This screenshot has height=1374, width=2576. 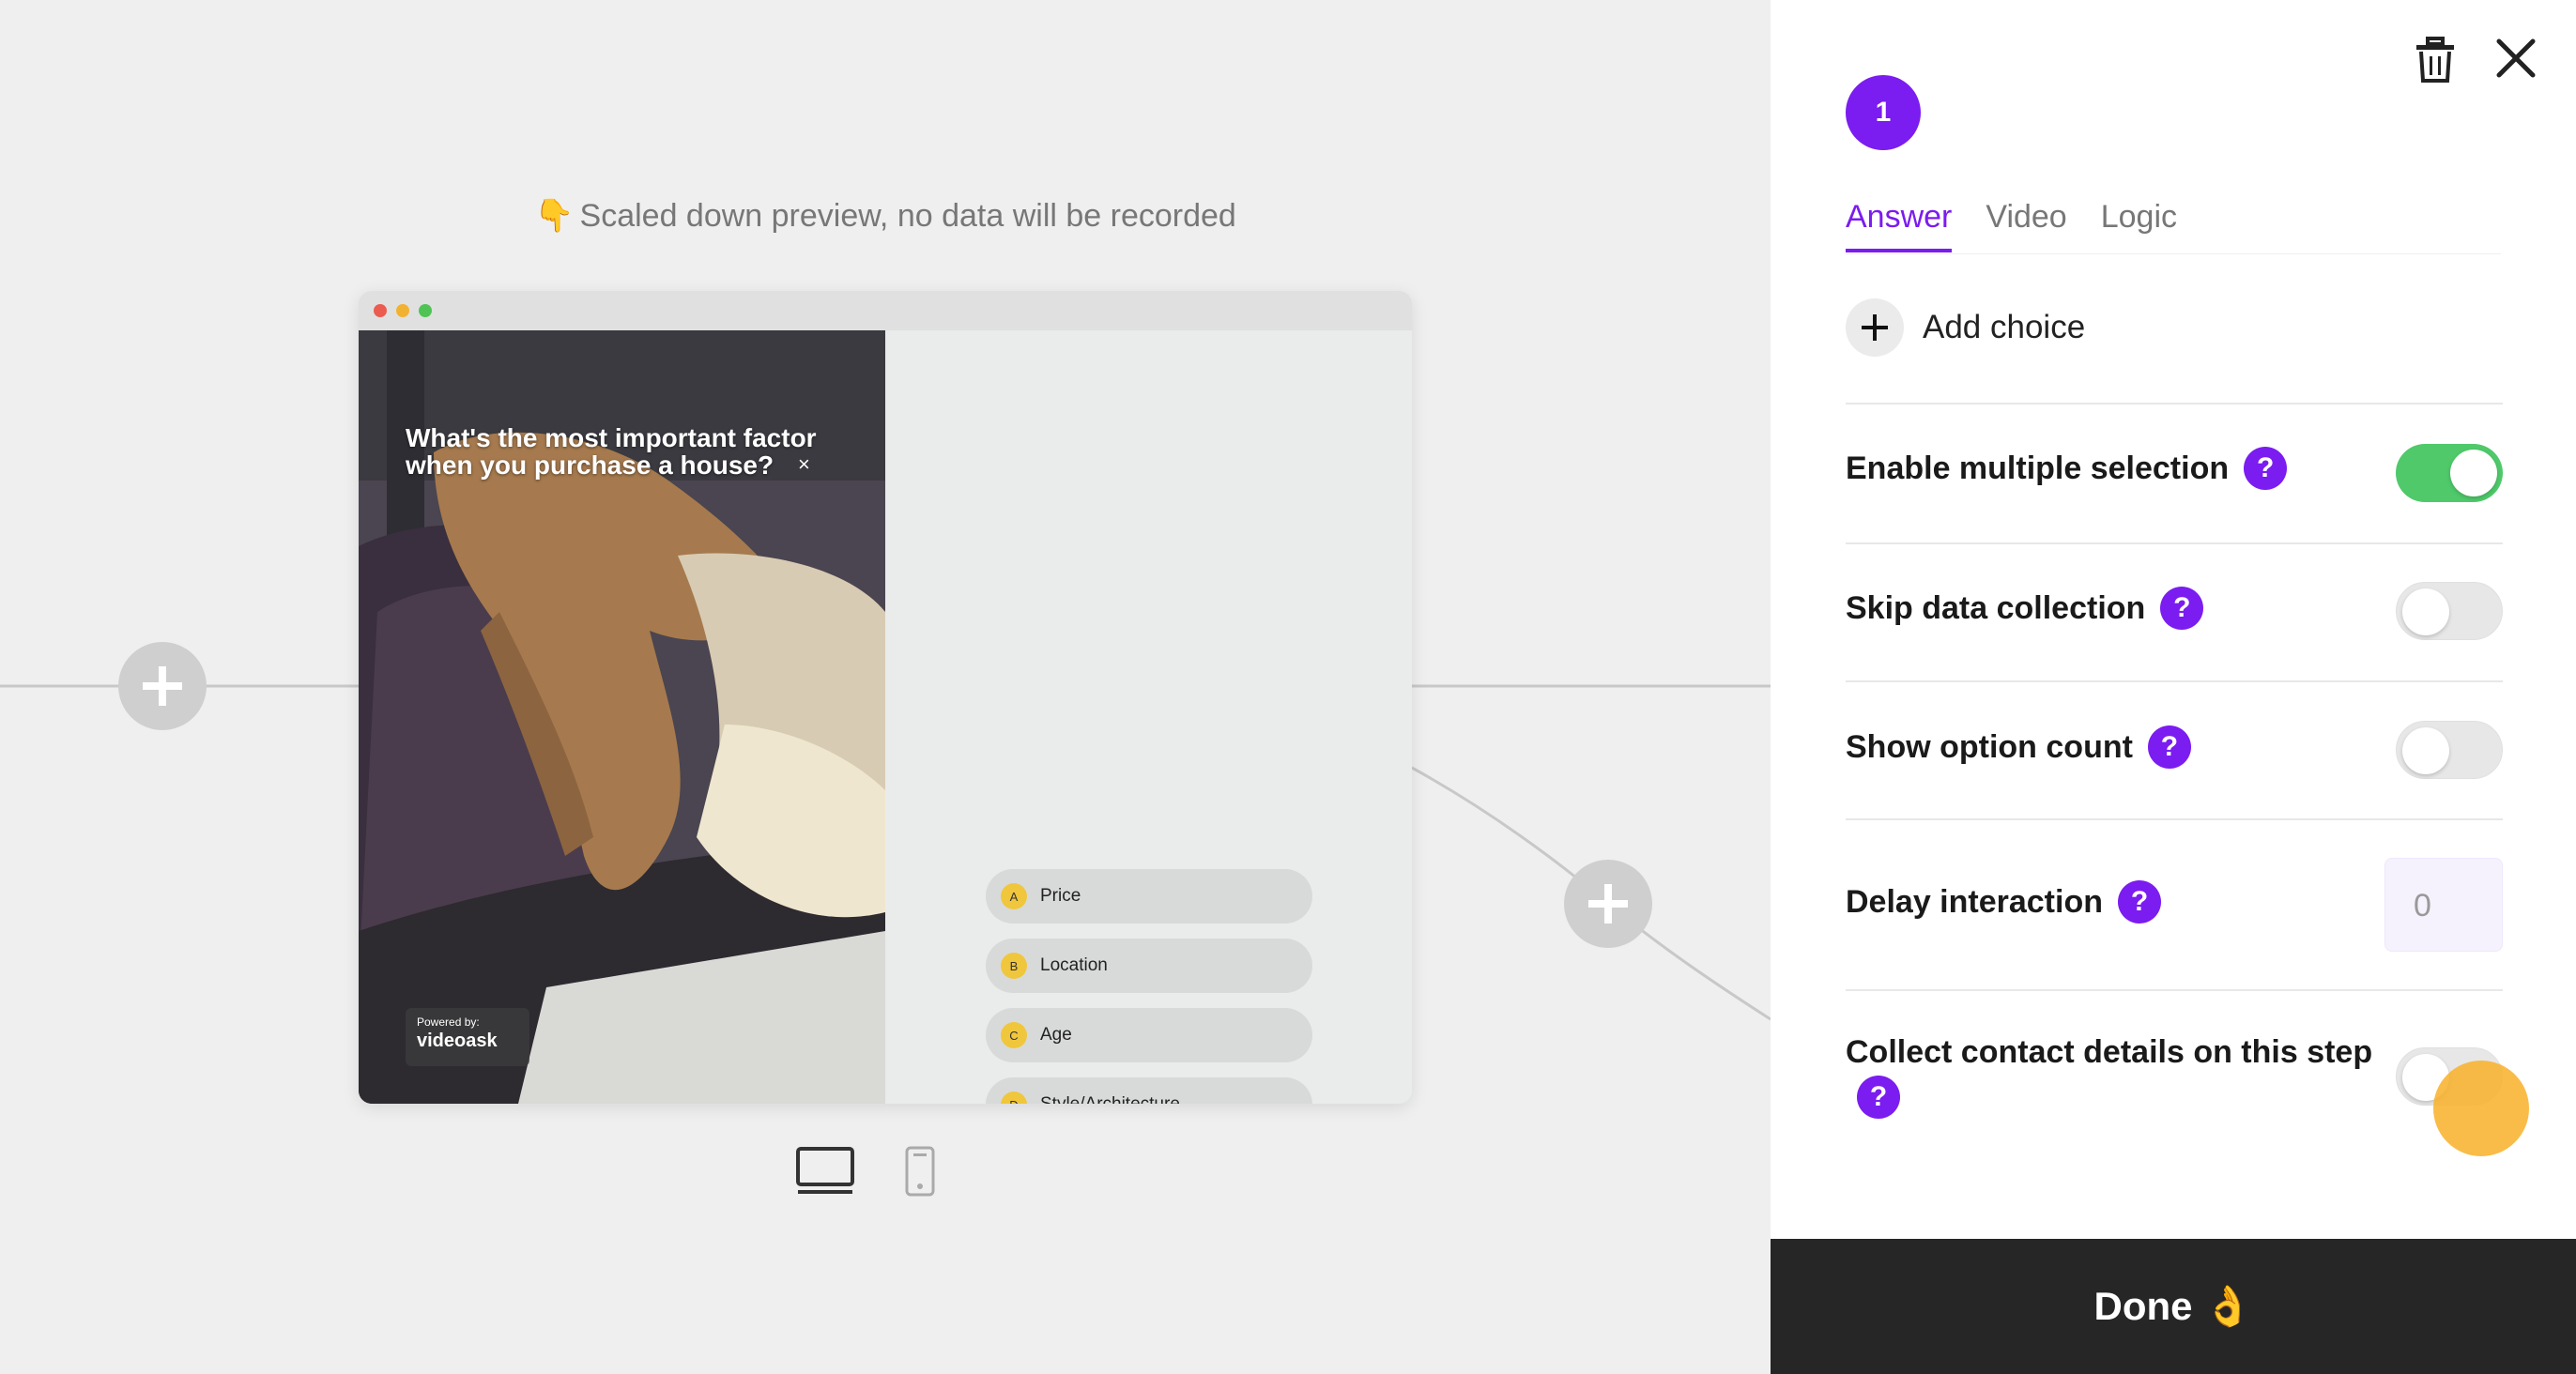 I want to click on add-choice-label: Add choice, so click(x=2005, y=327).